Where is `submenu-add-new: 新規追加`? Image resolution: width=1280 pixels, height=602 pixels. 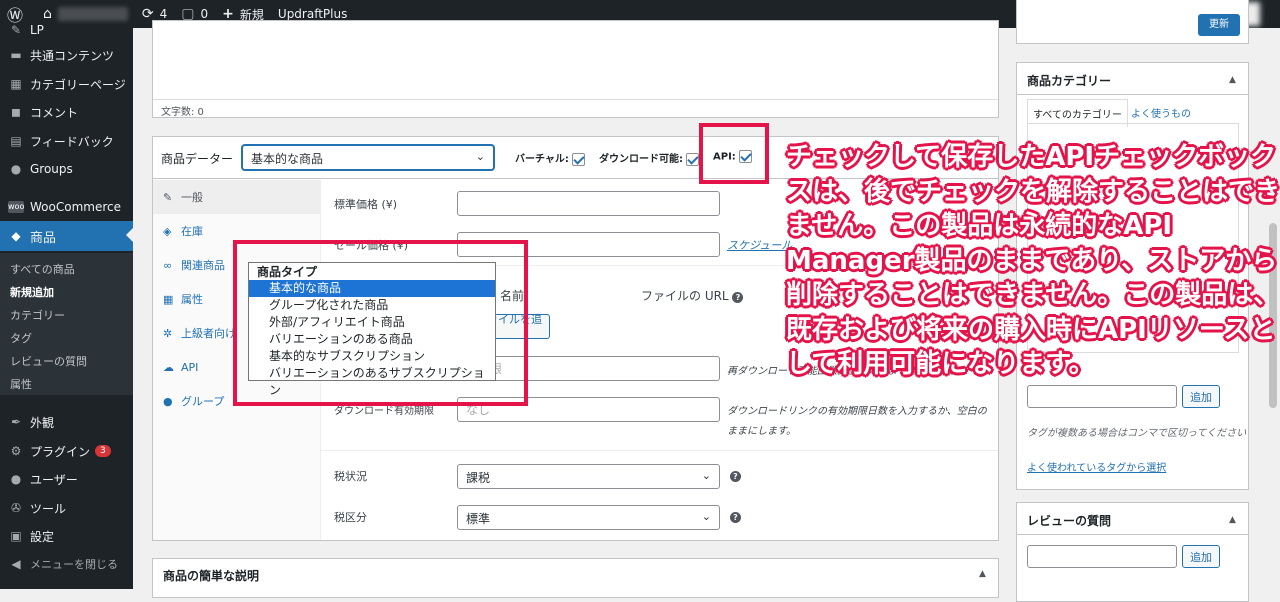
submenu-add-new: 新規追加 is located at coordinates (32, 292).